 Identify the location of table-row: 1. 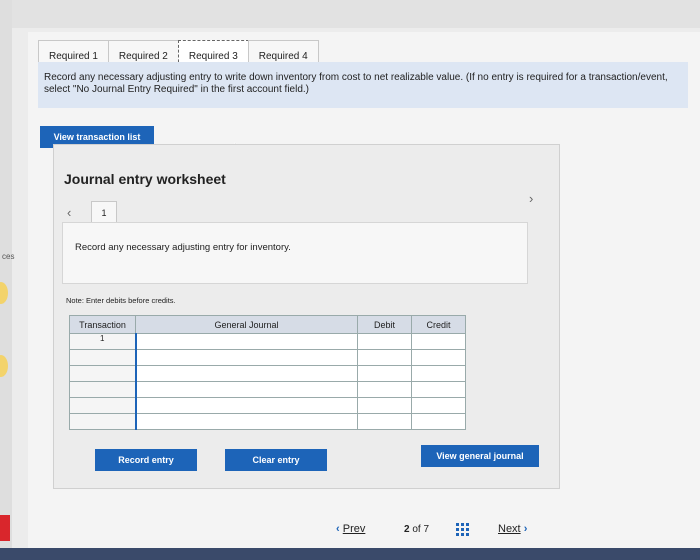
(267, 341).